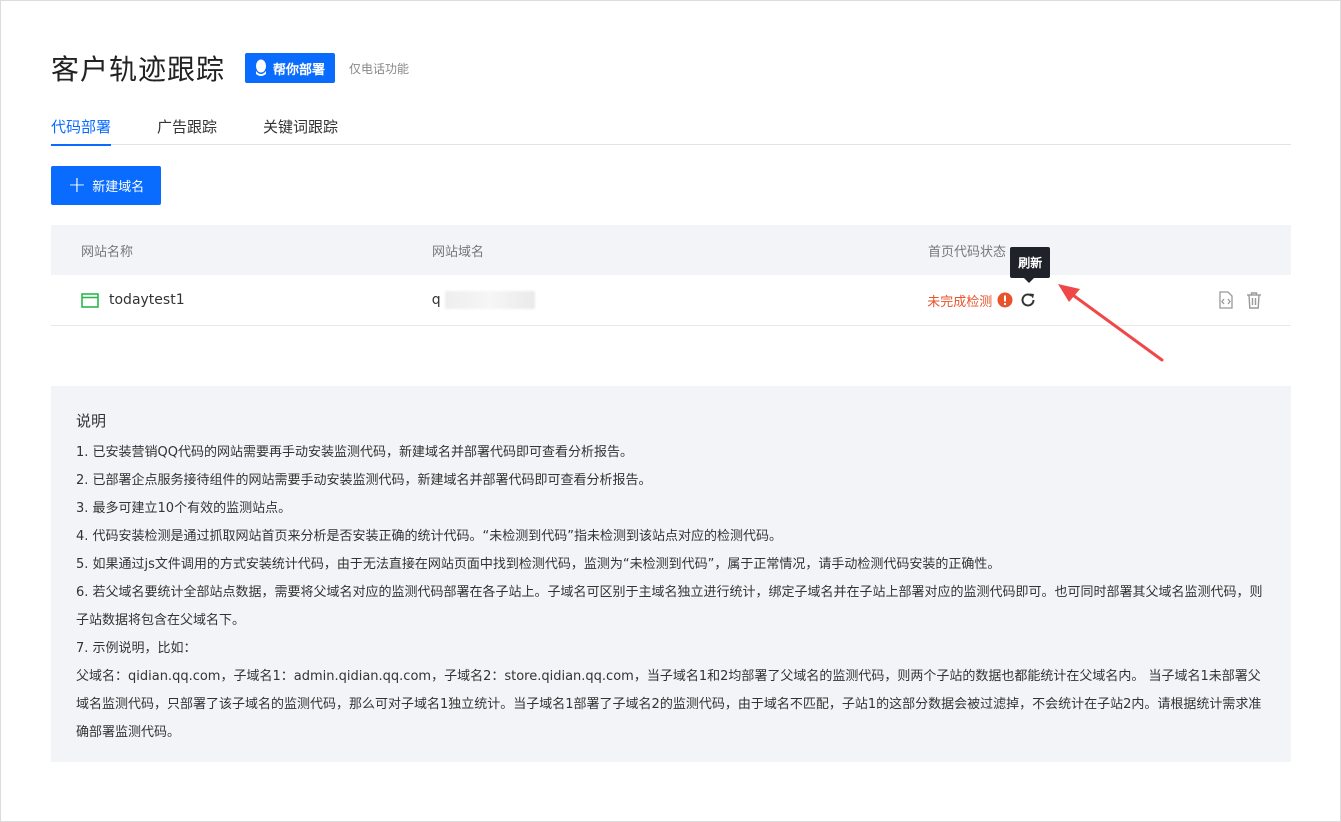 The height and width of the screenshot is (822, 1341). I want to click on new-domain-label: 新建域名, so click(118, 187).